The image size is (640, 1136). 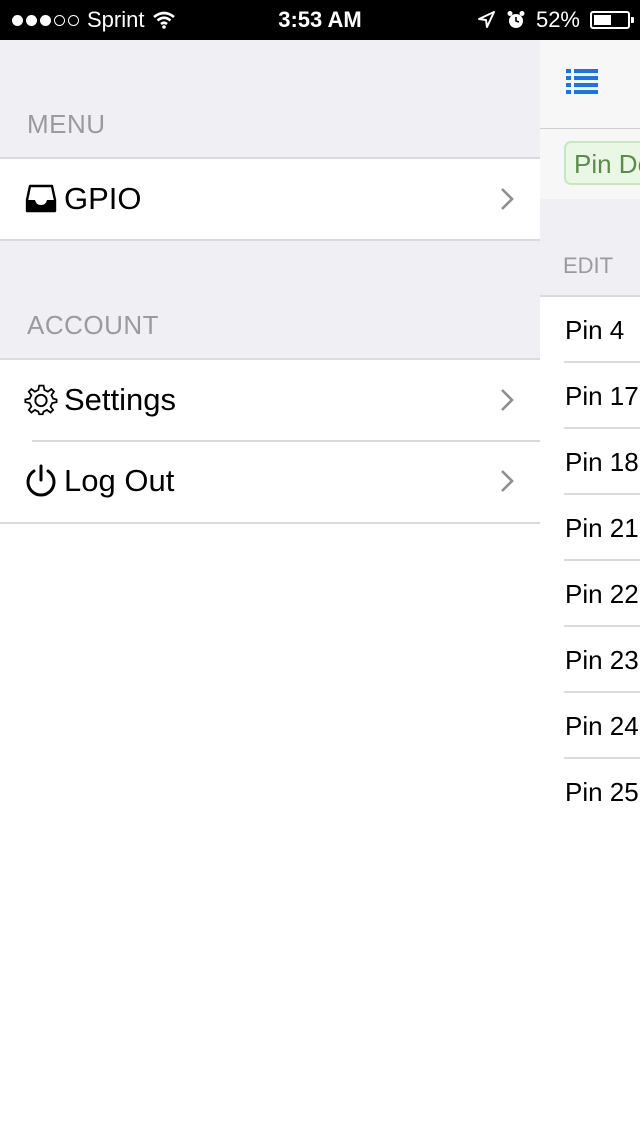 I want to click on pin-label: Pin 21, so click(x=602, y=528).